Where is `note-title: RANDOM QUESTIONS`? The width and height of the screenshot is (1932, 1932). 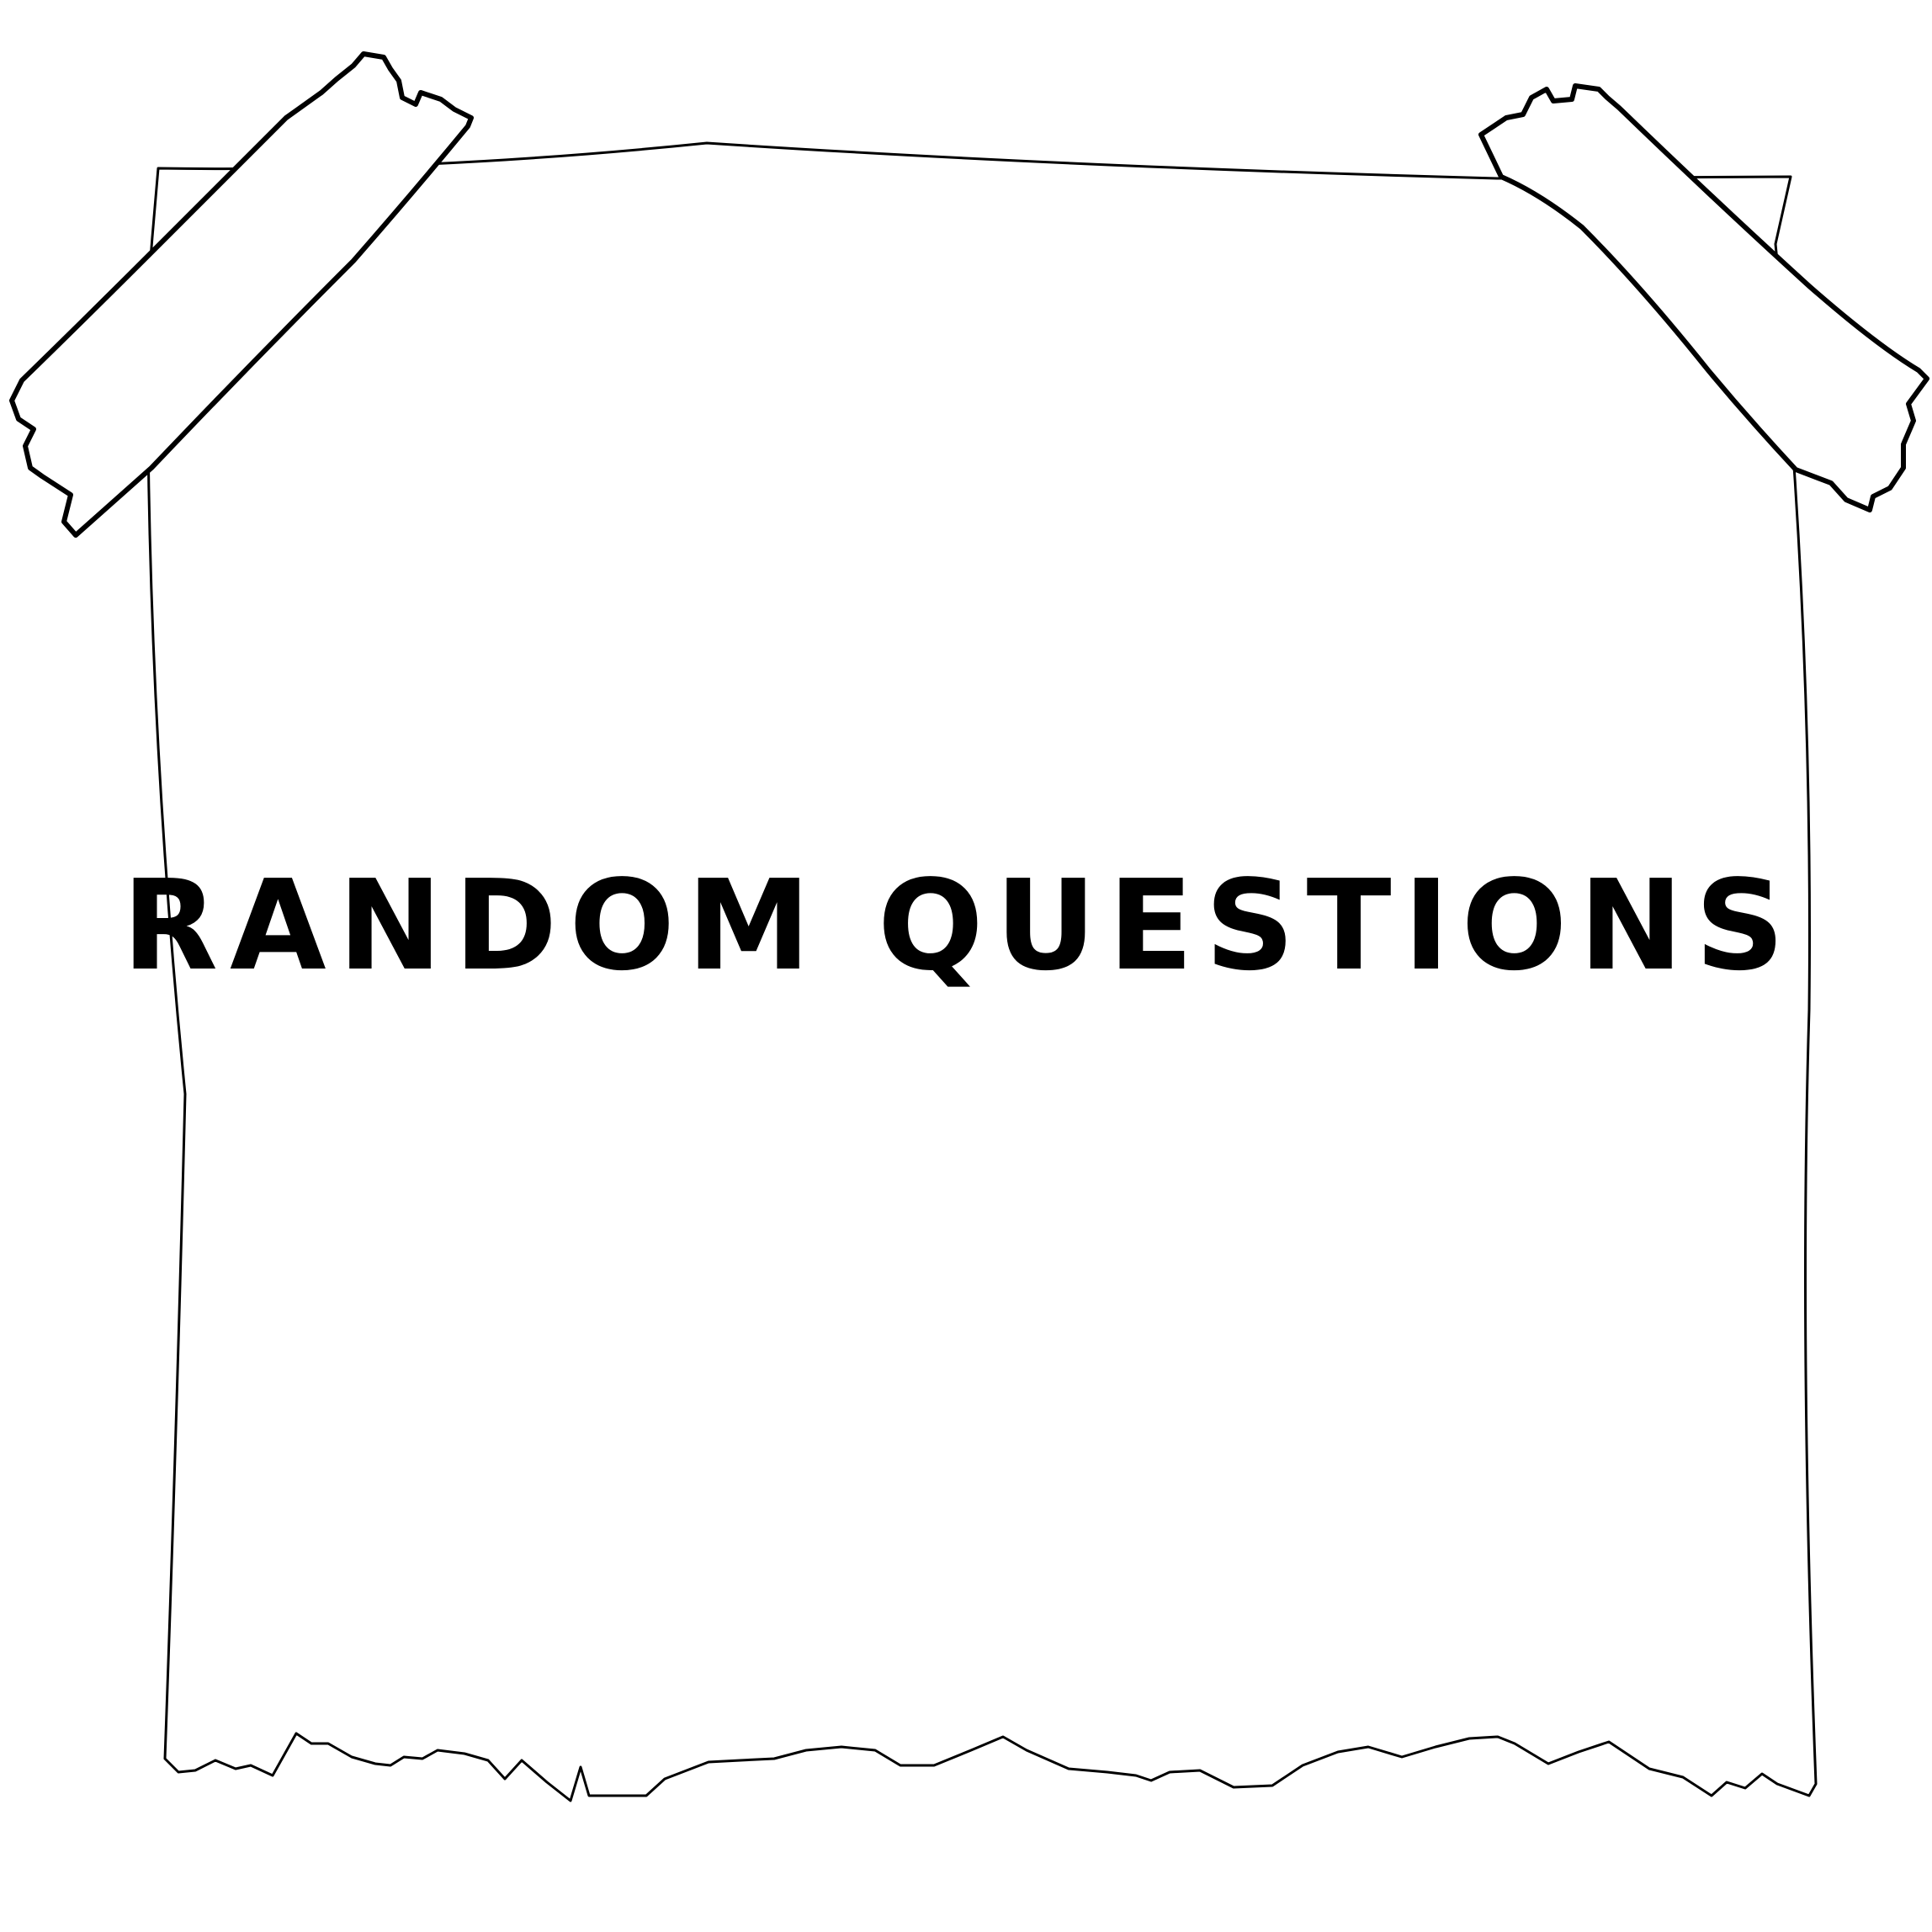
note-title: RANDOM QUESTIONS is located at coordinates (959, 925).